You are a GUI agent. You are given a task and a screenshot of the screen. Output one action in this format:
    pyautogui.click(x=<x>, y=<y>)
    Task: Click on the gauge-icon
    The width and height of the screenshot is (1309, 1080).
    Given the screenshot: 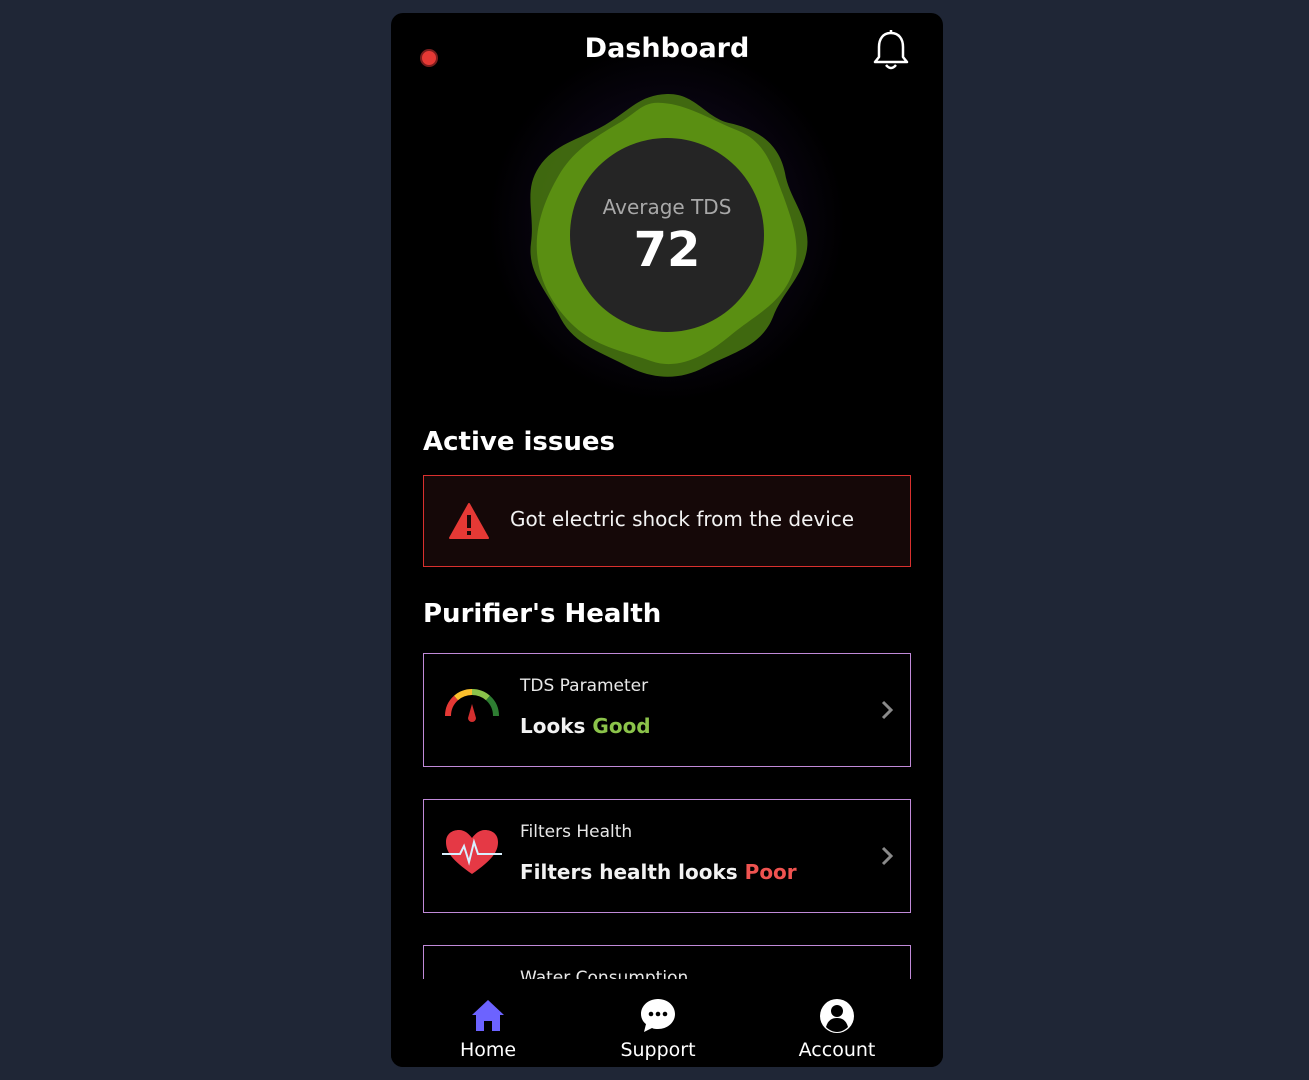 What is the action you would take?
    pyautogui.click(x=472, y=705)
    